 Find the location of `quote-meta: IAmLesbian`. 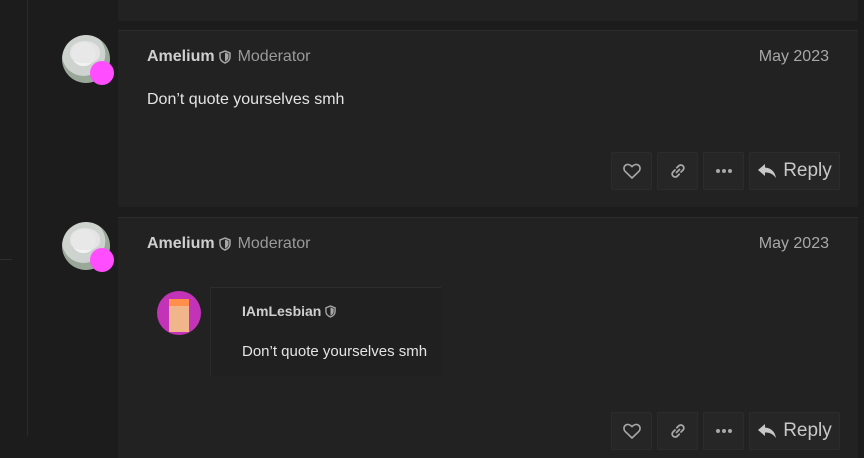

quote-meta: IAmLesbian is located at coordinates (292, 311).